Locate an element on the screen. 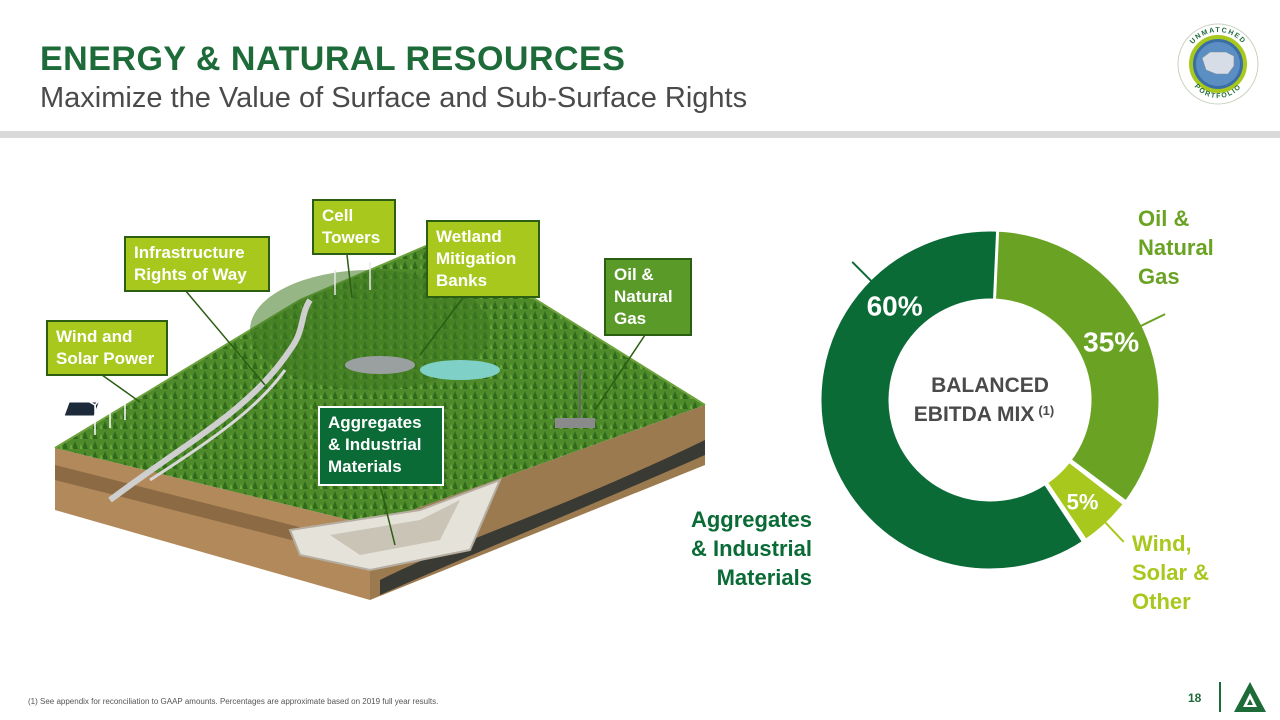 The image size is (1280, 720). unmatched-portfolio-badge: UNMATCHED PORTFOLIO is located at coordinates (1218, 64).